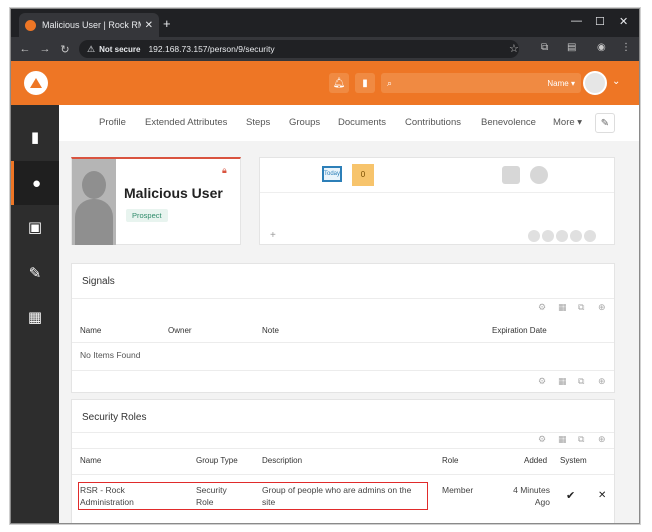 The image size is (652, 532). I want to click on current-user-avatar, so click(595, 83).